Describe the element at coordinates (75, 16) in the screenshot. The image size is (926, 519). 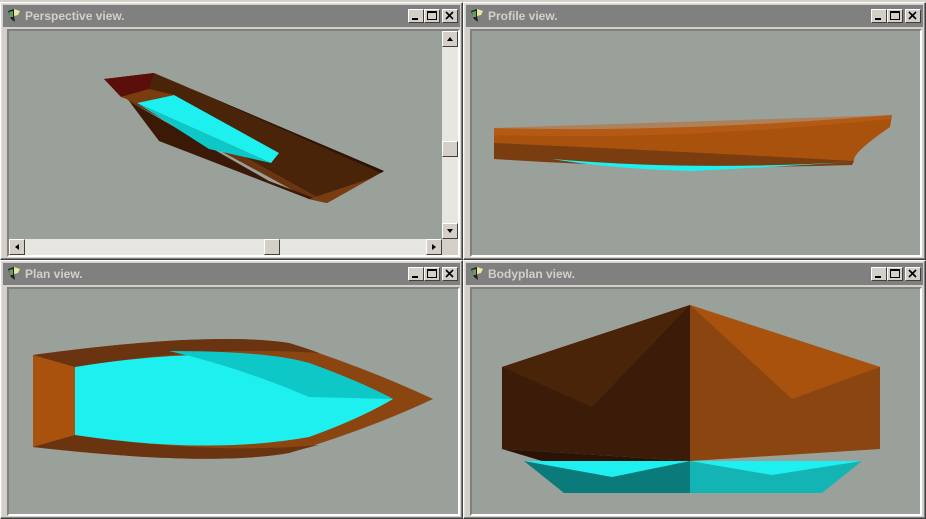
I see `window-title: Perspective view.` at that location.